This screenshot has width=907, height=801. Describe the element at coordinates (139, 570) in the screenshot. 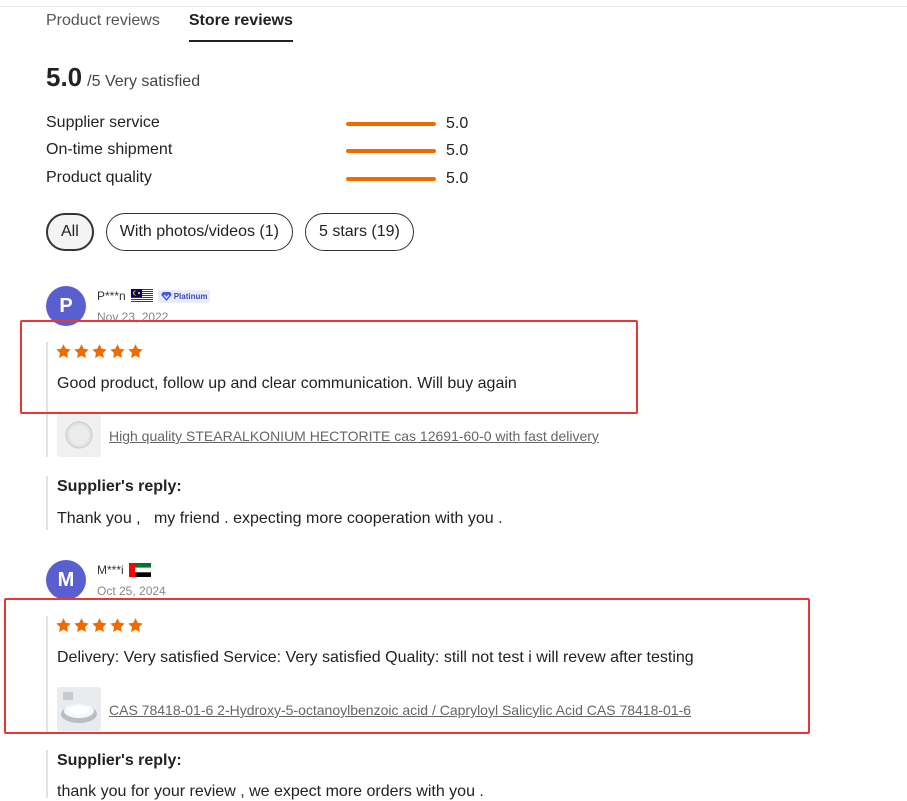

I see `uae-flag-icon` at that location.